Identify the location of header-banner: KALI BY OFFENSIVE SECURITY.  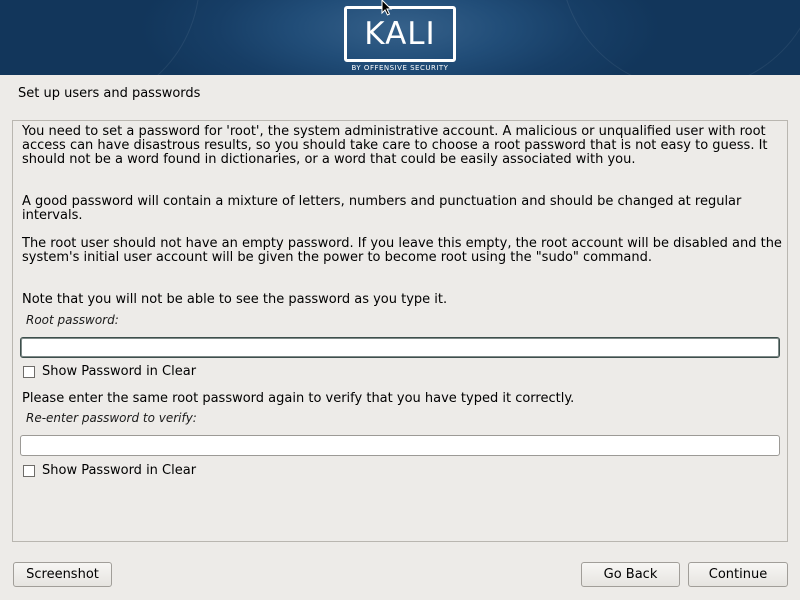
(400, 37).